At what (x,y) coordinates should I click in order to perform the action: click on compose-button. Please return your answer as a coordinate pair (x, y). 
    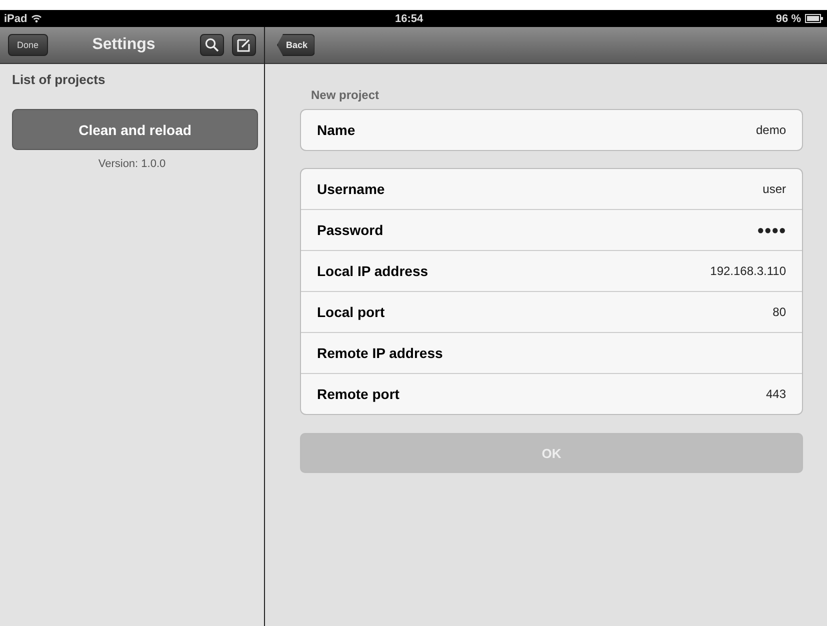
    Looking at the image, I should click on (244, 45).